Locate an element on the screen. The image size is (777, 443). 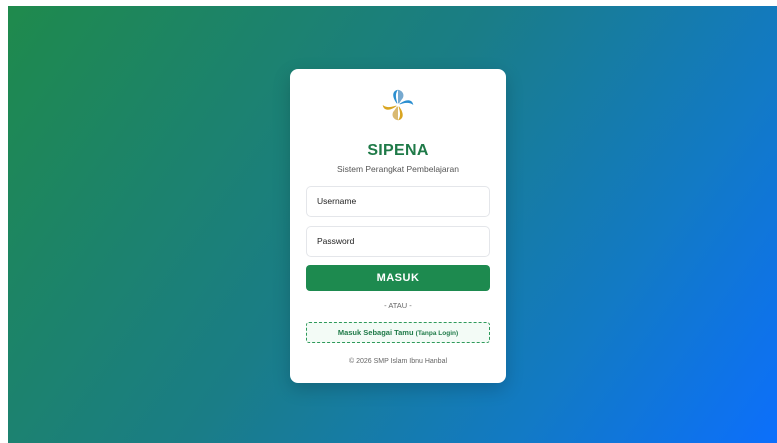
sipena-logo-icon is located at coordinates (398, 105).